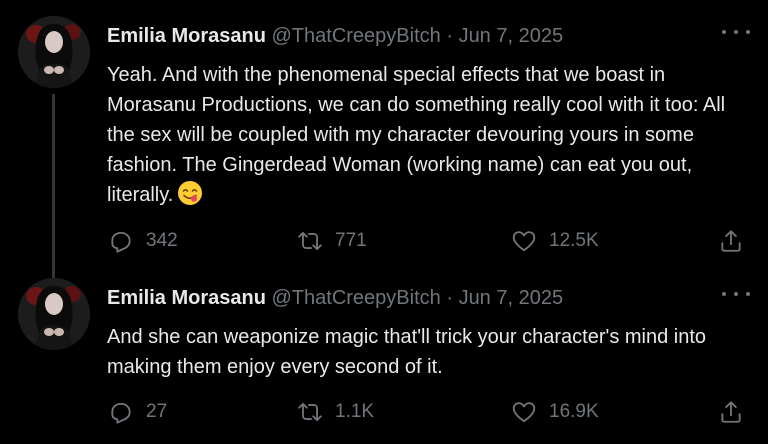 This screenshot has height=444, width=768. What do you see at coordinates (574, 411) in the screenshot?
I see `like-count: 16.9K` at bounding box center [574, 411].